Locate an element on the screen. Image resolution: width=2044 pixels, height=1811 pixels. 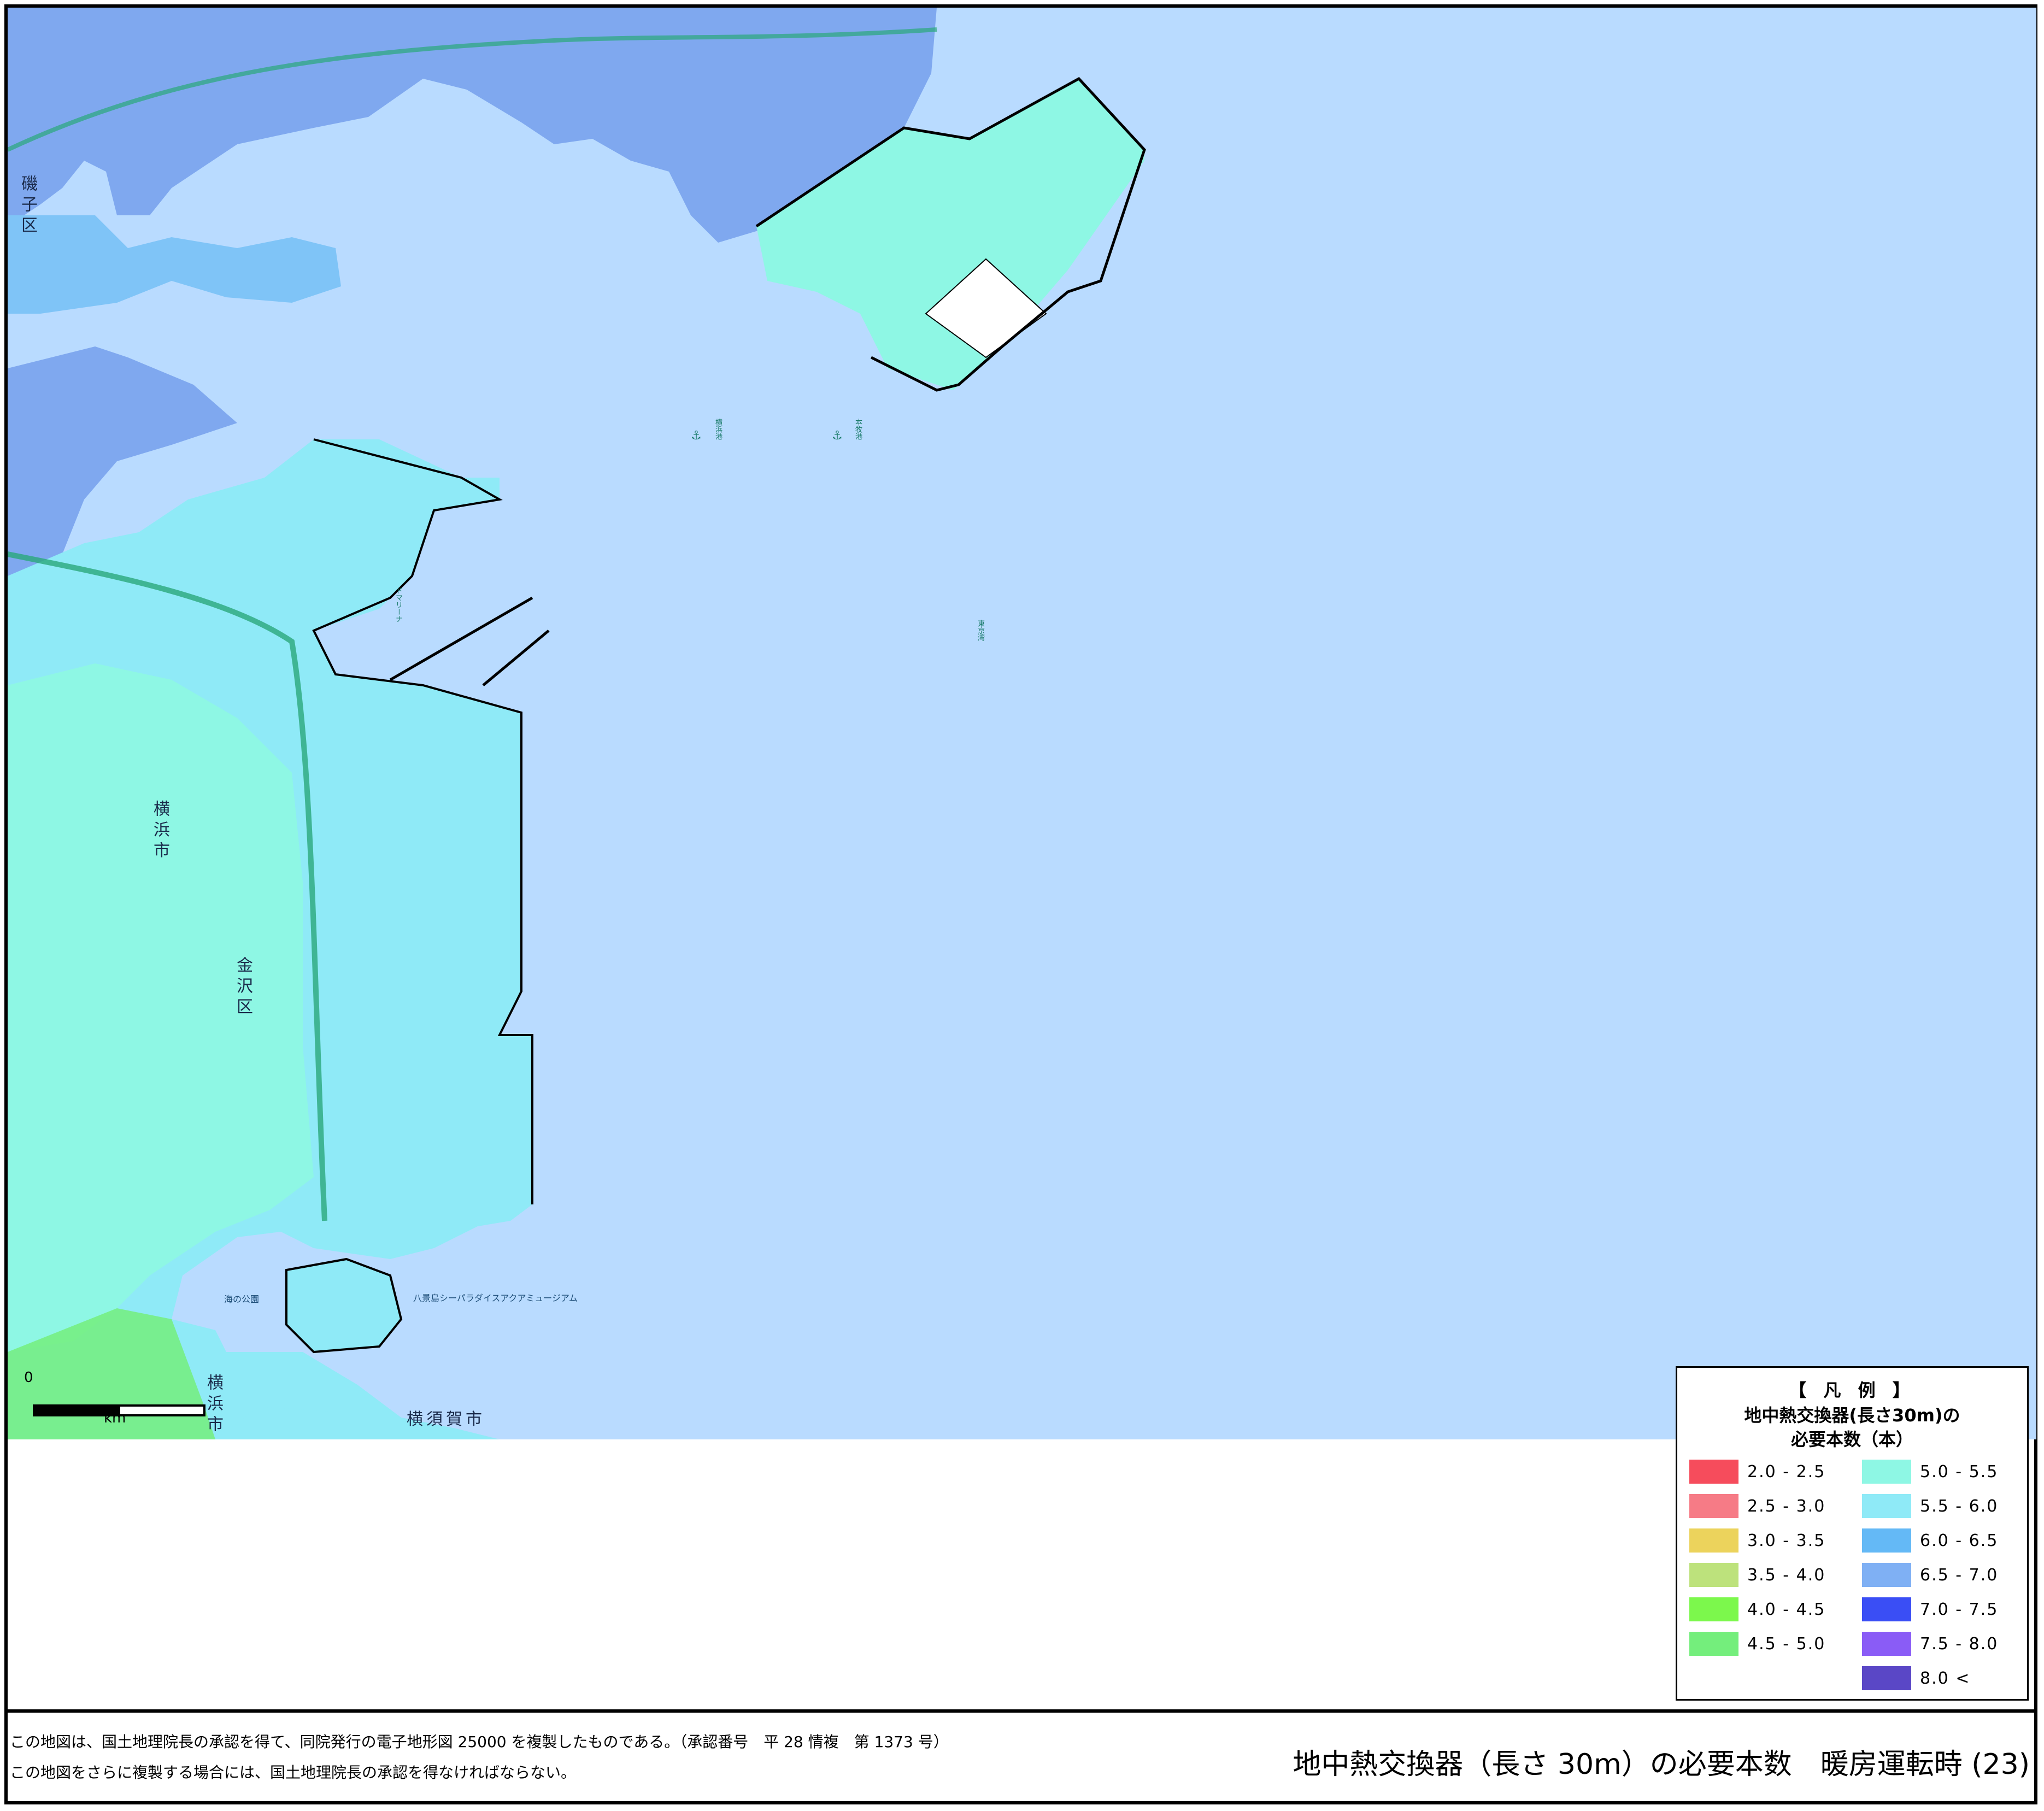
legend-item: 7.0 - 7.5 is located at coordinates (1930, 1609).